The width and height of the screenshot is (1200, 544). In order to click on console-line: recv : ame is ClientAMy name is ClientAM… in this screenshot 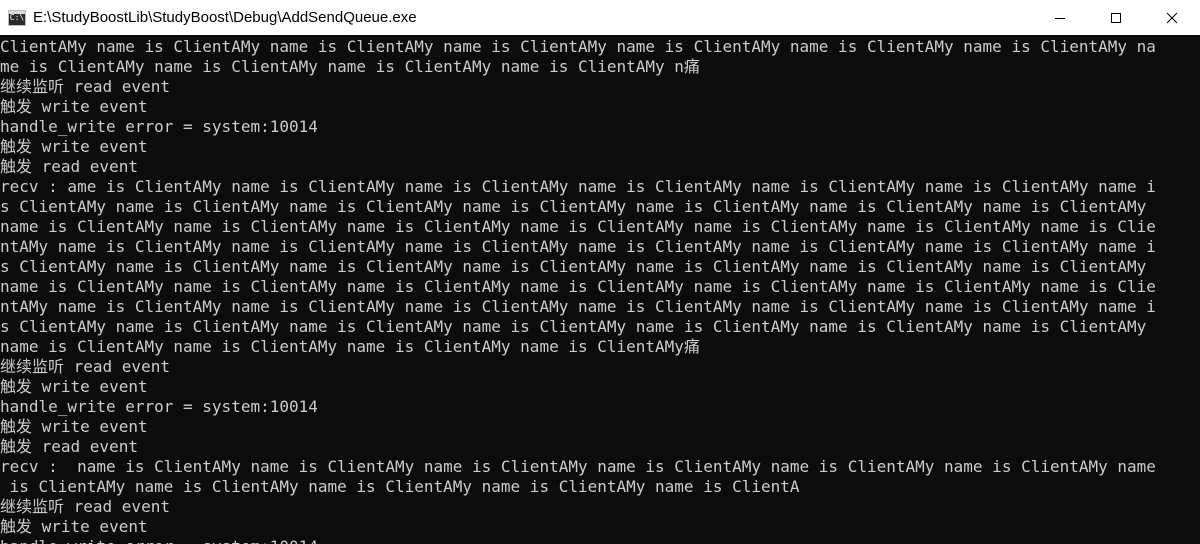, I will do `click(578, 186)`.